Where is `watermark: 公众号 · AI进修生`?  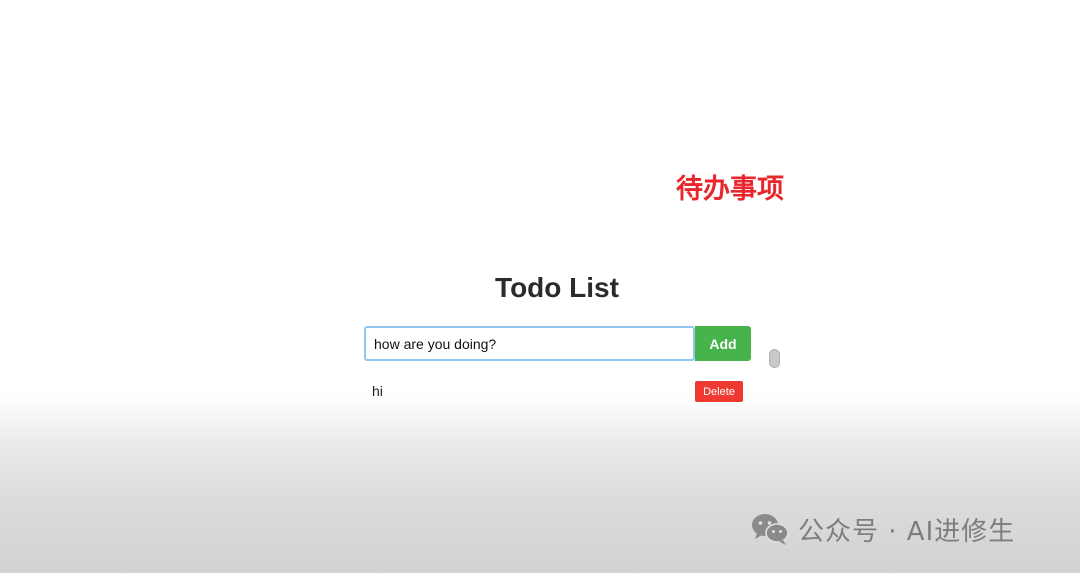
watermark: 公众号 · AI进修生 is located at coordinates (882, 529).